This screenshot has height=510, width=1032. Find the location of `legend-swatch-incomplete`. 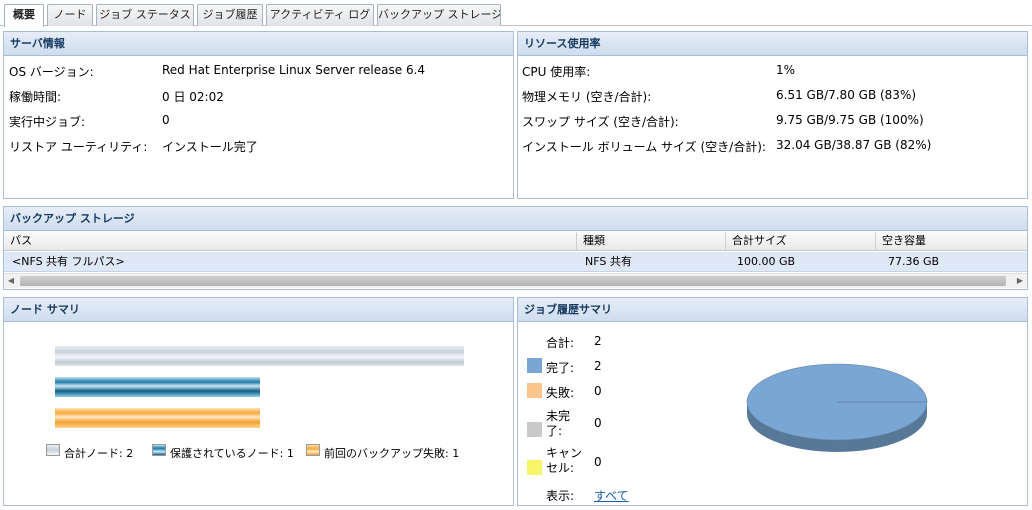

legend-swatch-incomplete is located at coordinates (534, 429).